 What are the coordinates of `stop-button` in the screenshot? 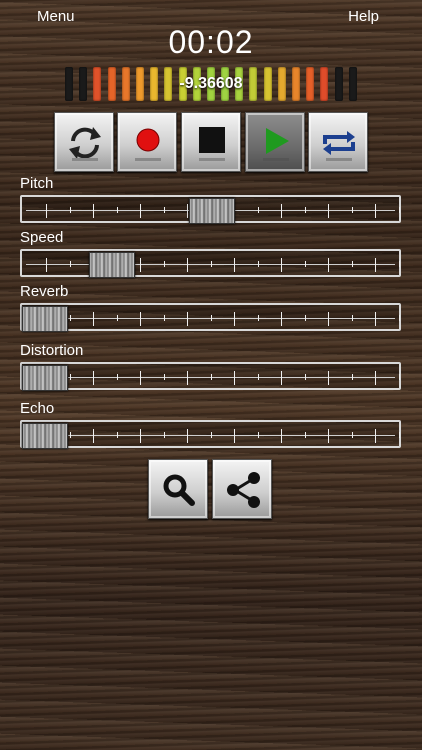 It's located at (211, 142).